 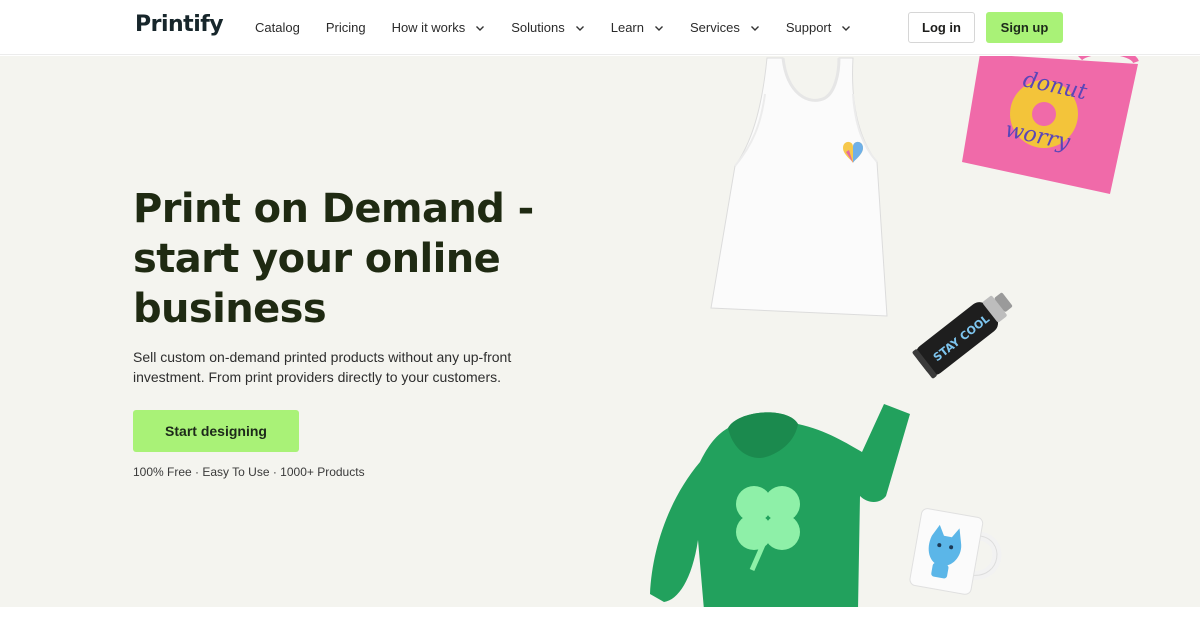 I want to click on nav-item-learn: Learn, so click(x=637, y=27).